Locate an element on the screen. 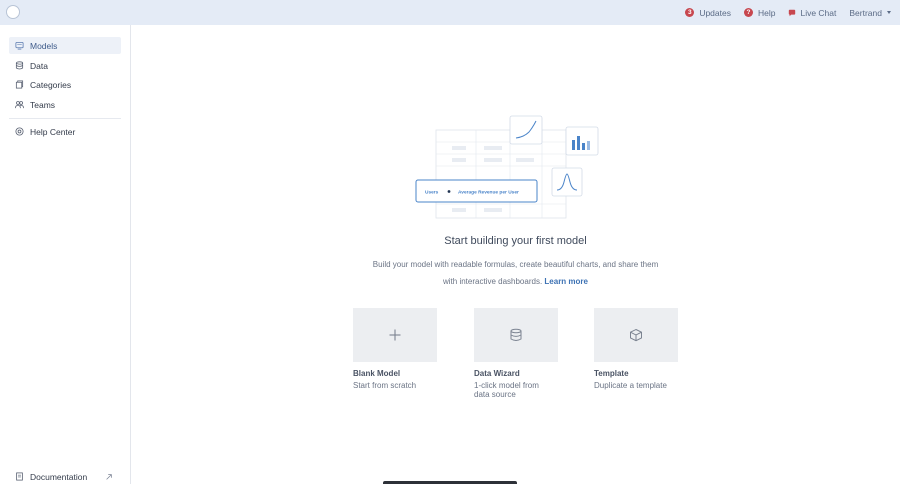  updates-link: 3 Updates is located at coordinates (708, 13).